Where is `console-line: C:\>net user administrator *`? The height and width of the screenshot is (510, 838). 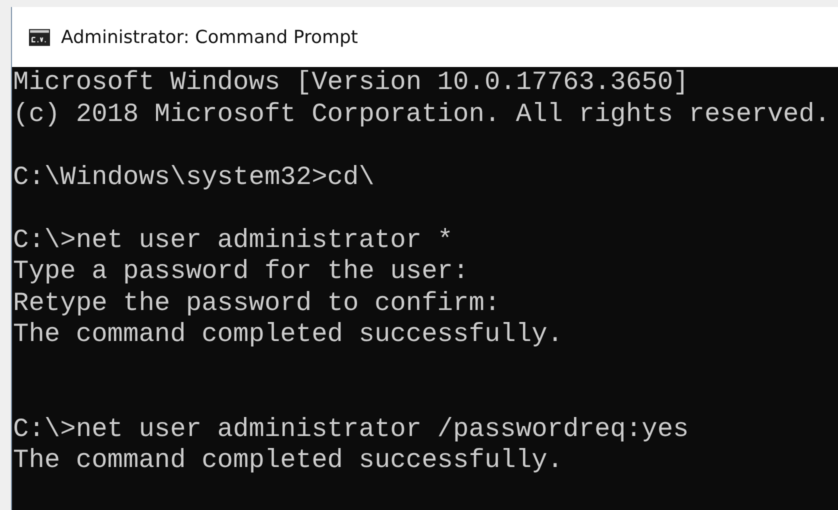
console-line: C:\>net user administrator * is located at coordinates (233, 240).